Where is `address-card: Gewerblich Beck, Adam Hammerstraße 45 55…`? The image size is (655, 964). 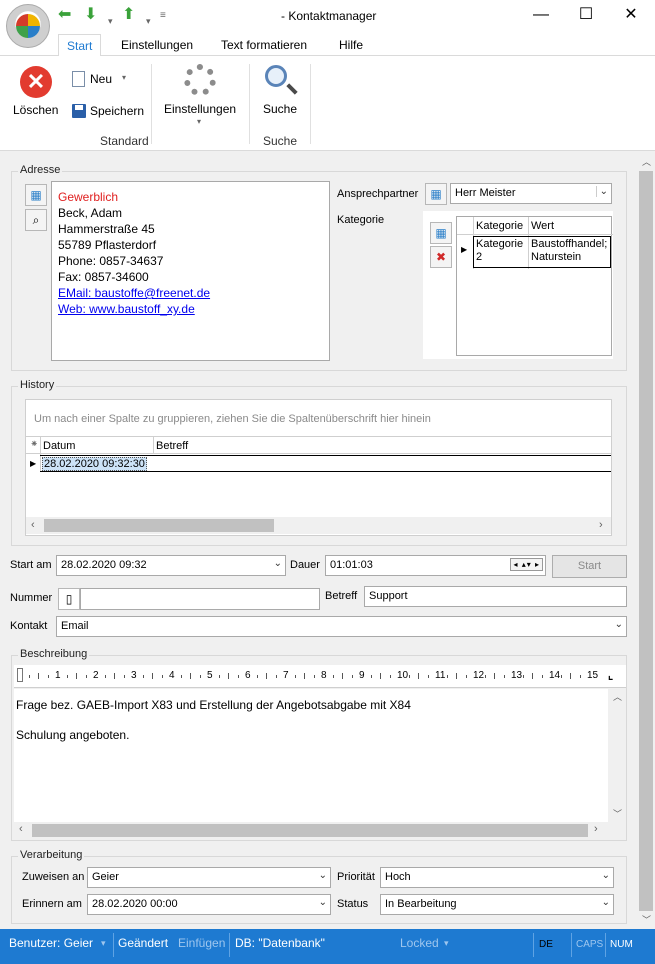
address-card: Gewerblich Beck, Adam Hammerstraße 45 55… is located at coordinates (190, 271).